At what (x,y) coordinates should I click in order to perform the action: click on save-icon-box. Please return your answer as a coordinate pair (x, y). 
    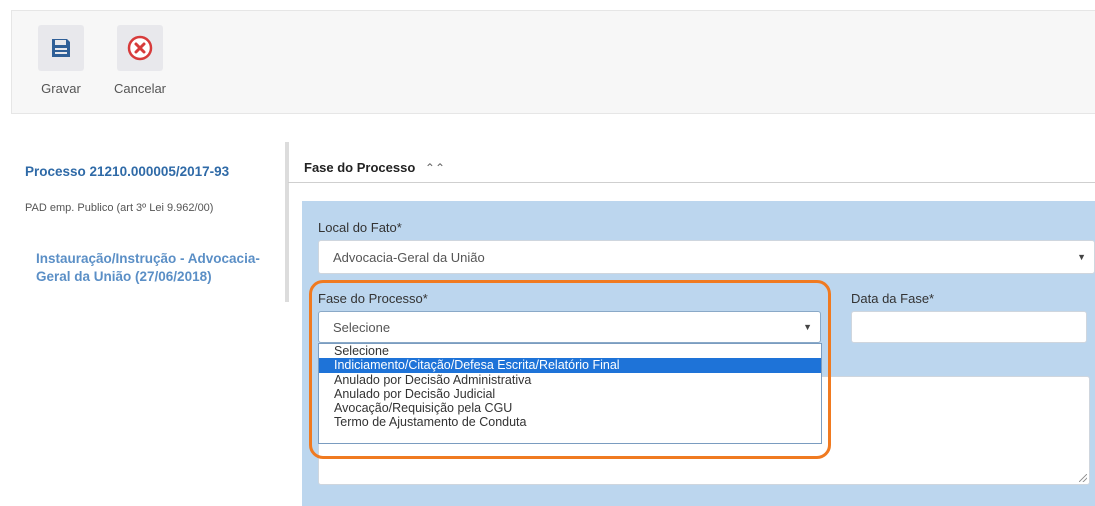
    Looking at the image, I should click on (61, 48).